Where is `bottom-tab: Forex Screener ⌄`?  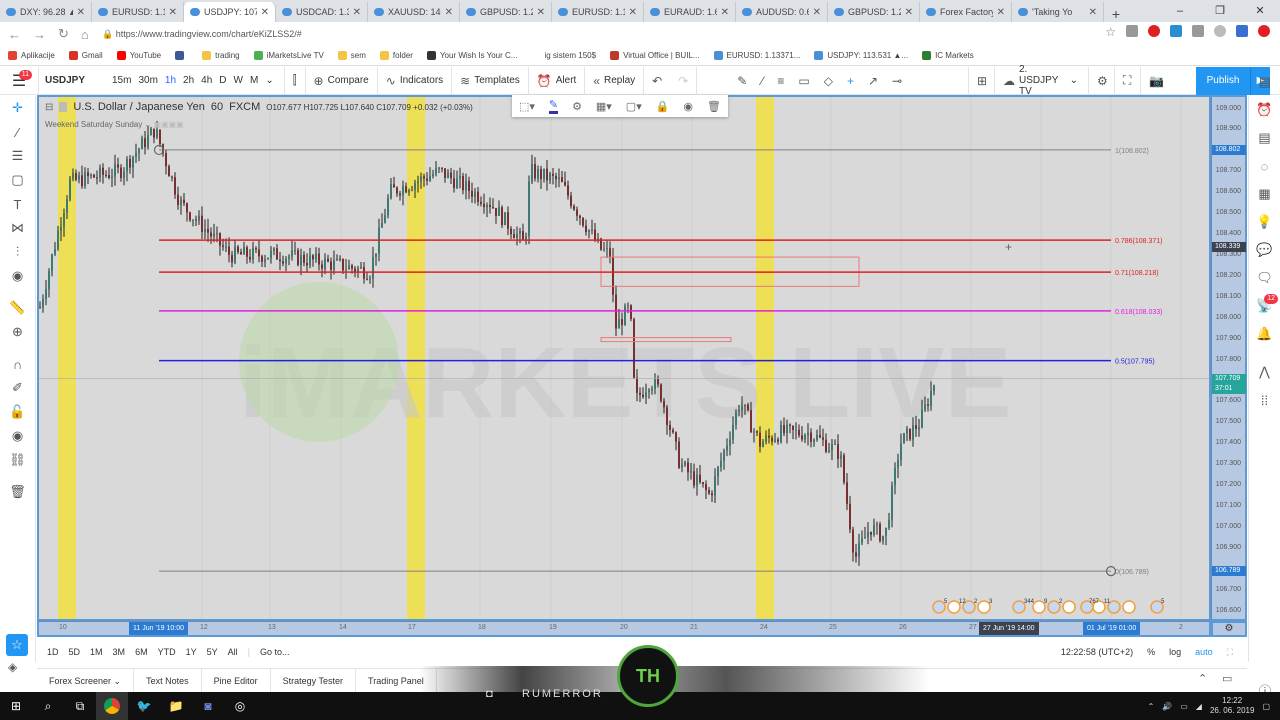
bottom-tab: Forex Screener ⌄ is located at coordinates (86, 680).